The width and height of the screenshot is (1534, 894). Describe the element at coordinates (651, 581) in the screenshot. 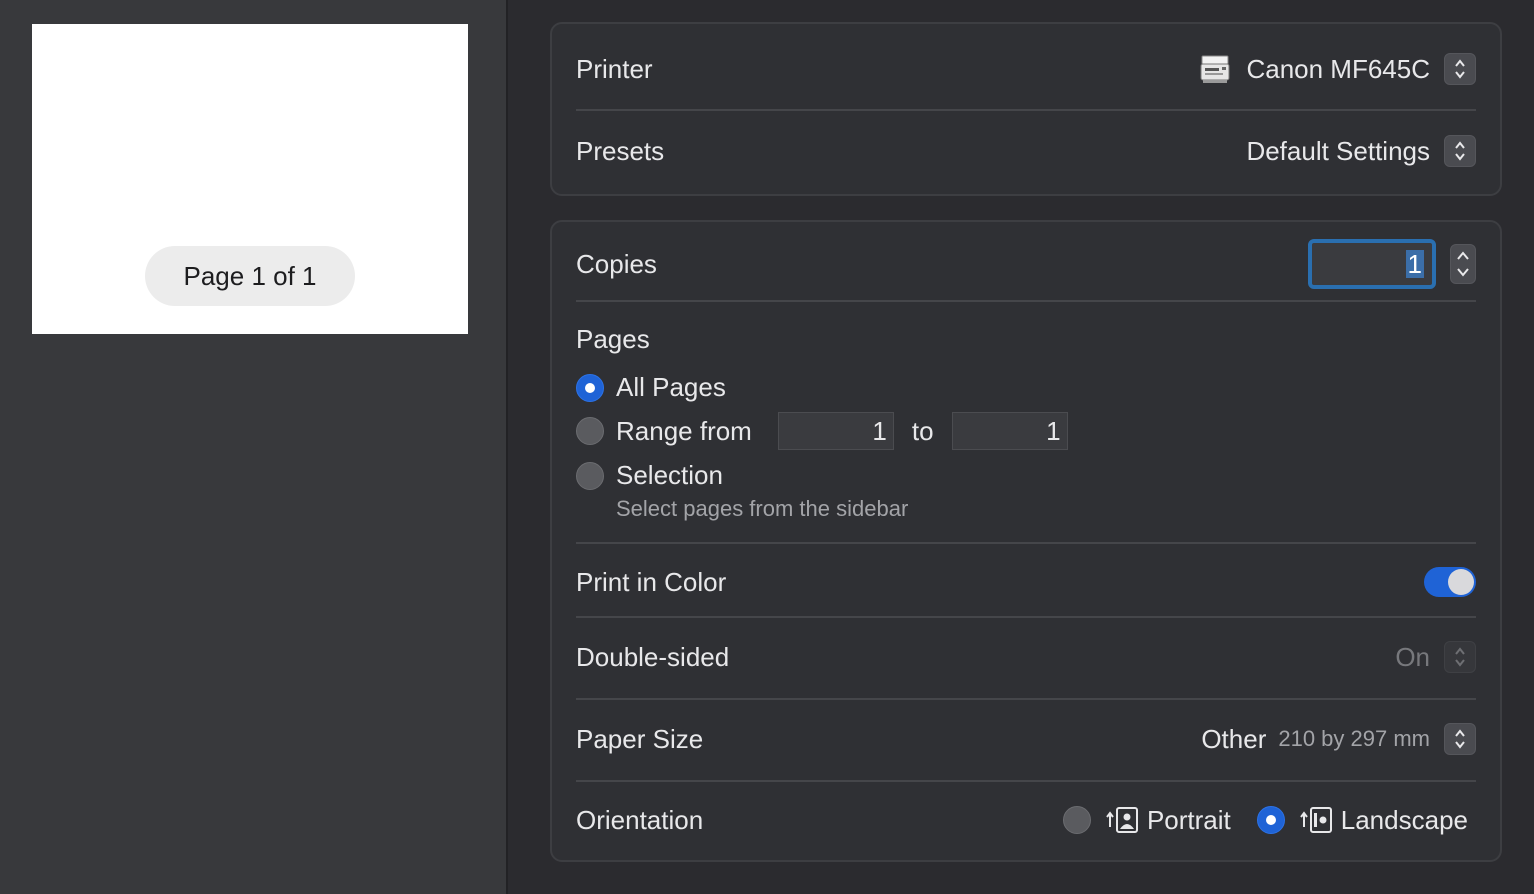

I see `print-in-color-label: Print in Color` at that location.